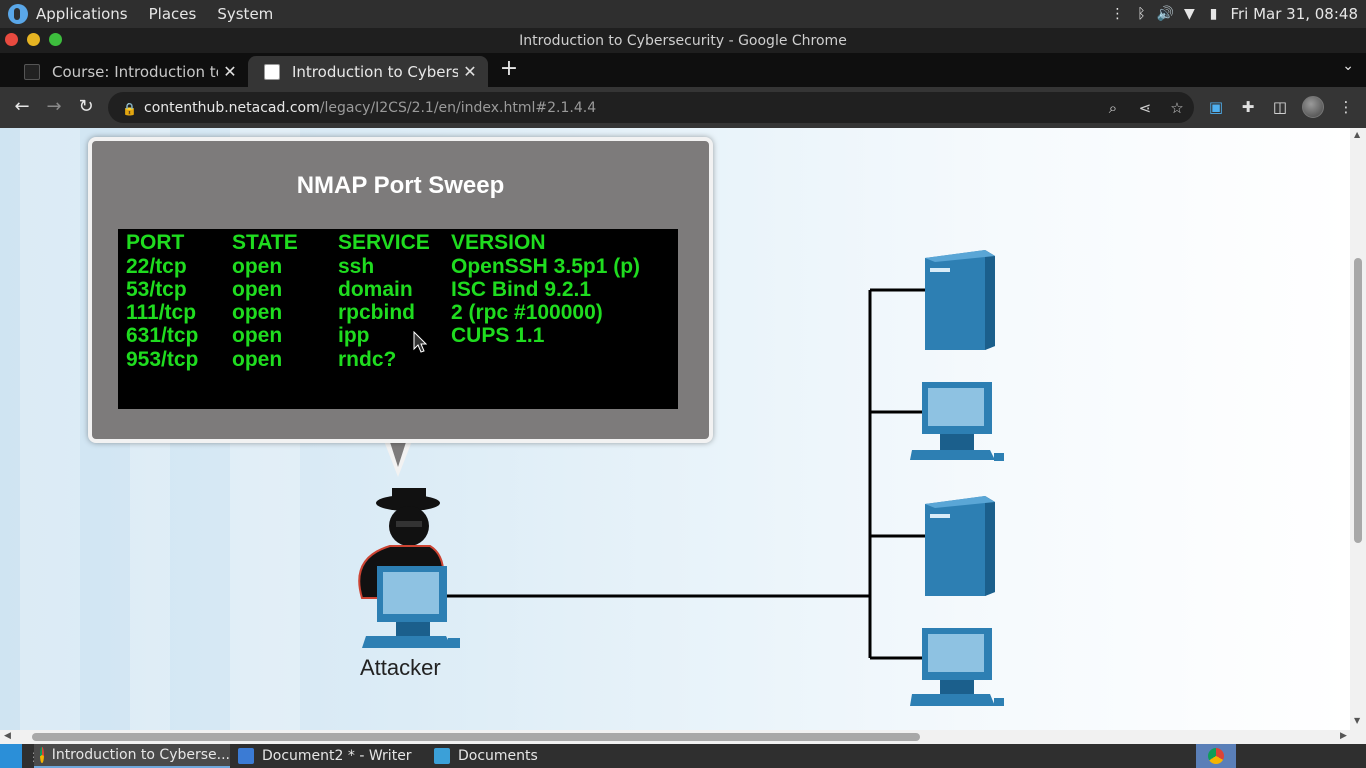  I want to click on vertical-scrollbar: ▲ ▼, so click(1358, 429).